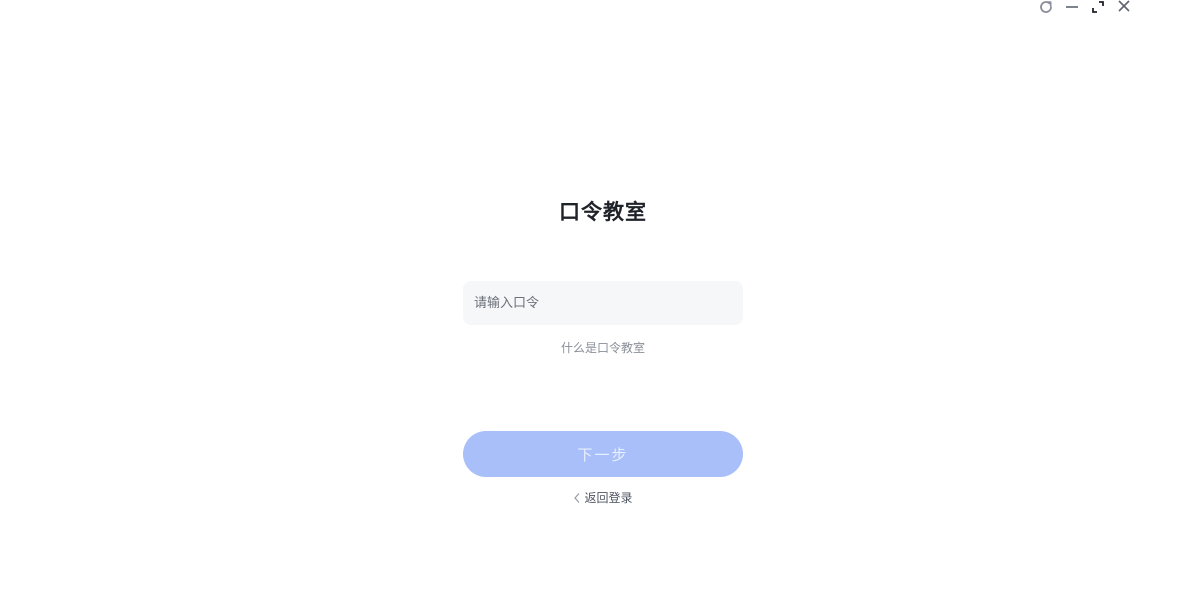 This screenshot has height=600, width=1200. I want to click on refresh-icon, so click(1046, 7).